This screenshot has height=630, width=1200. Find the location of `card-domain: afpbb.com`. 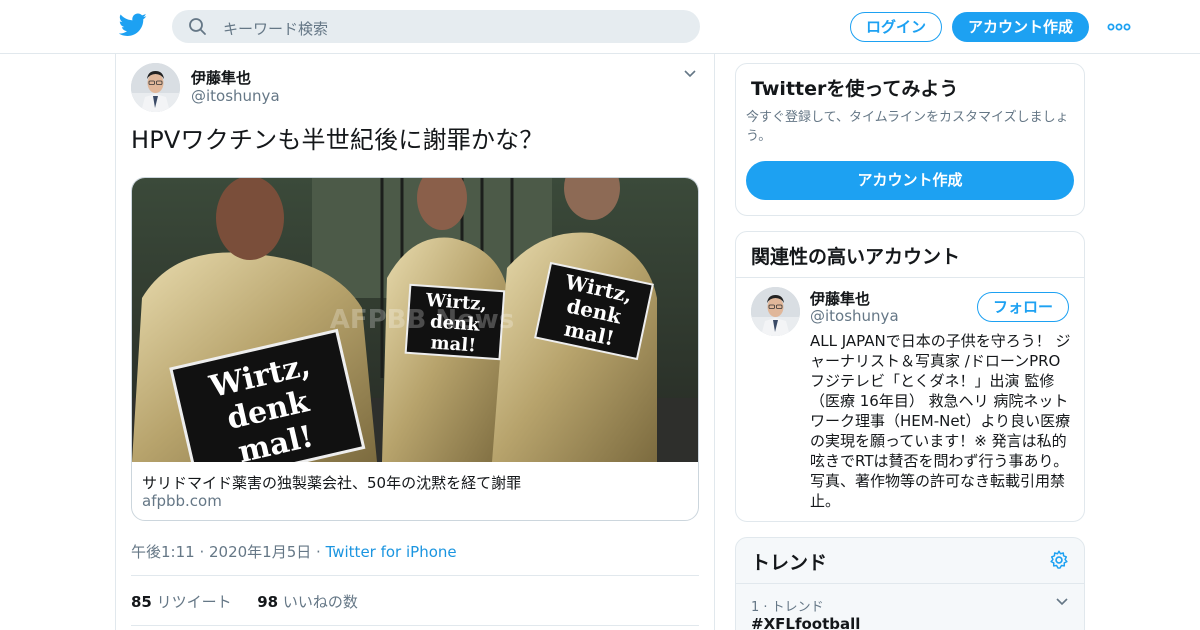

card-domain: afpbb.com is located at coordinates (182, 501).